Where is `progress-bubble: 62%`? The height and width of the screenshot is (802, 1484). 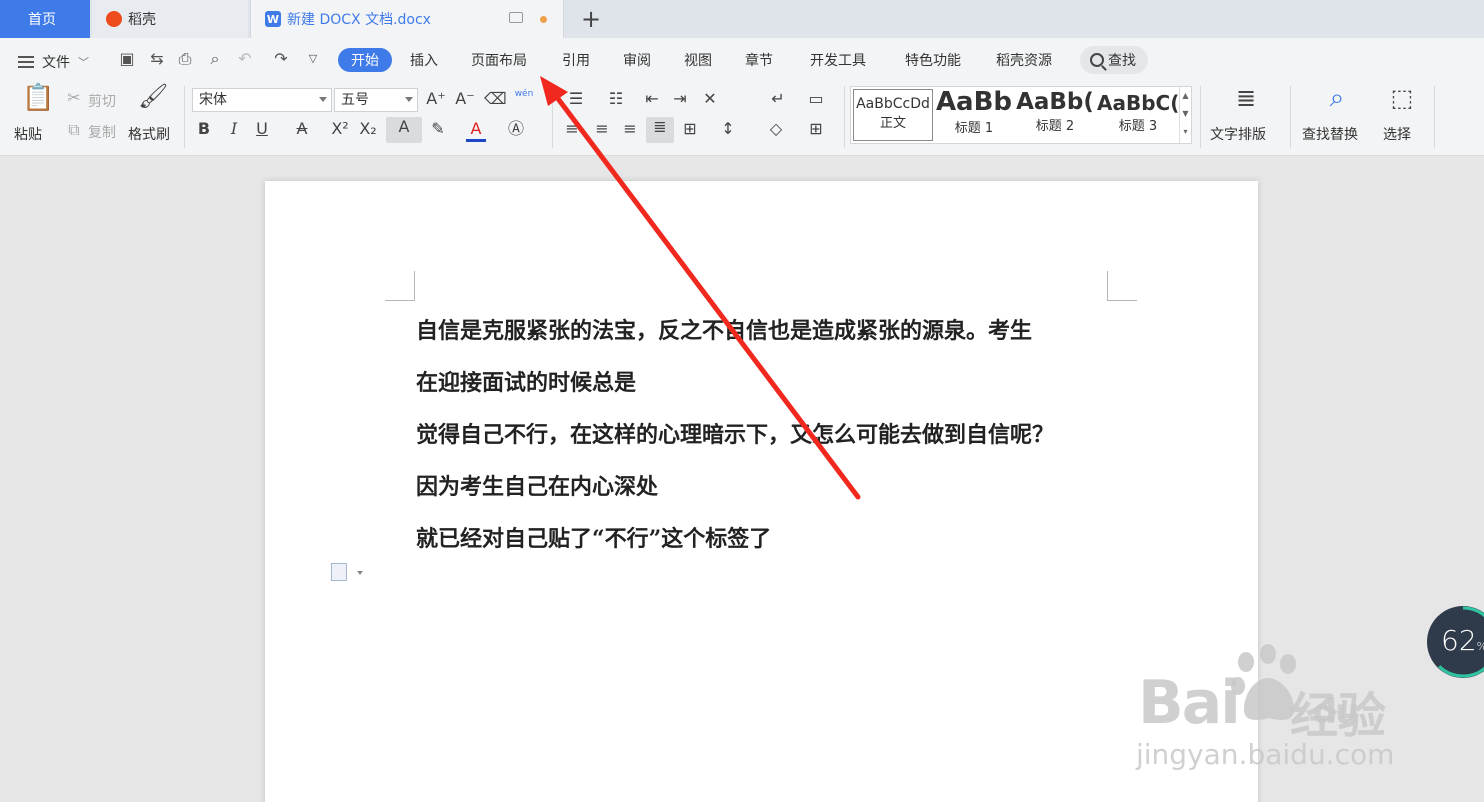
progress-bubble: 62% is located at coordinates (1454, 642).